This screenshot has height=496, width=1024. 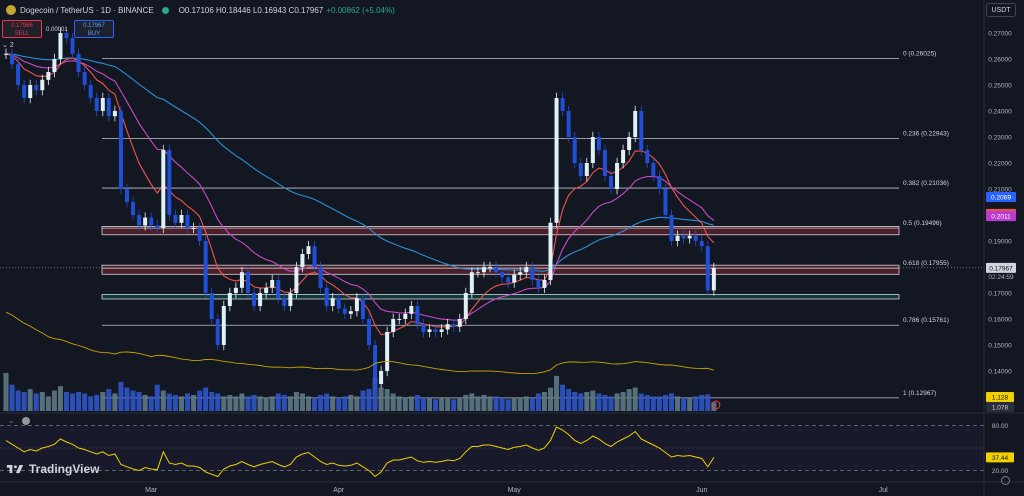 I want to click on buy-label: BUY, so click(x=94, y=34).